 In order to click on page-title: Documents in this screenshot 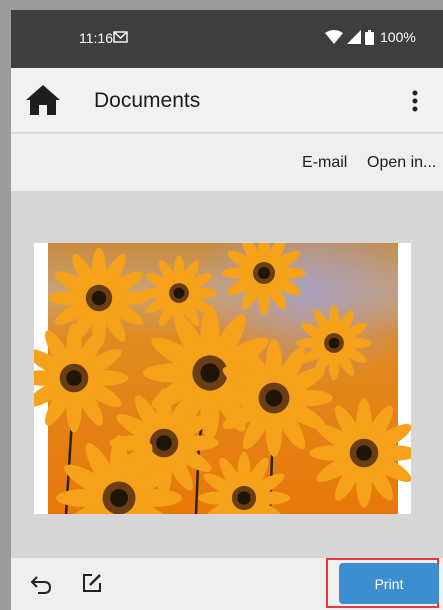, I will do `click(147, 100)`.